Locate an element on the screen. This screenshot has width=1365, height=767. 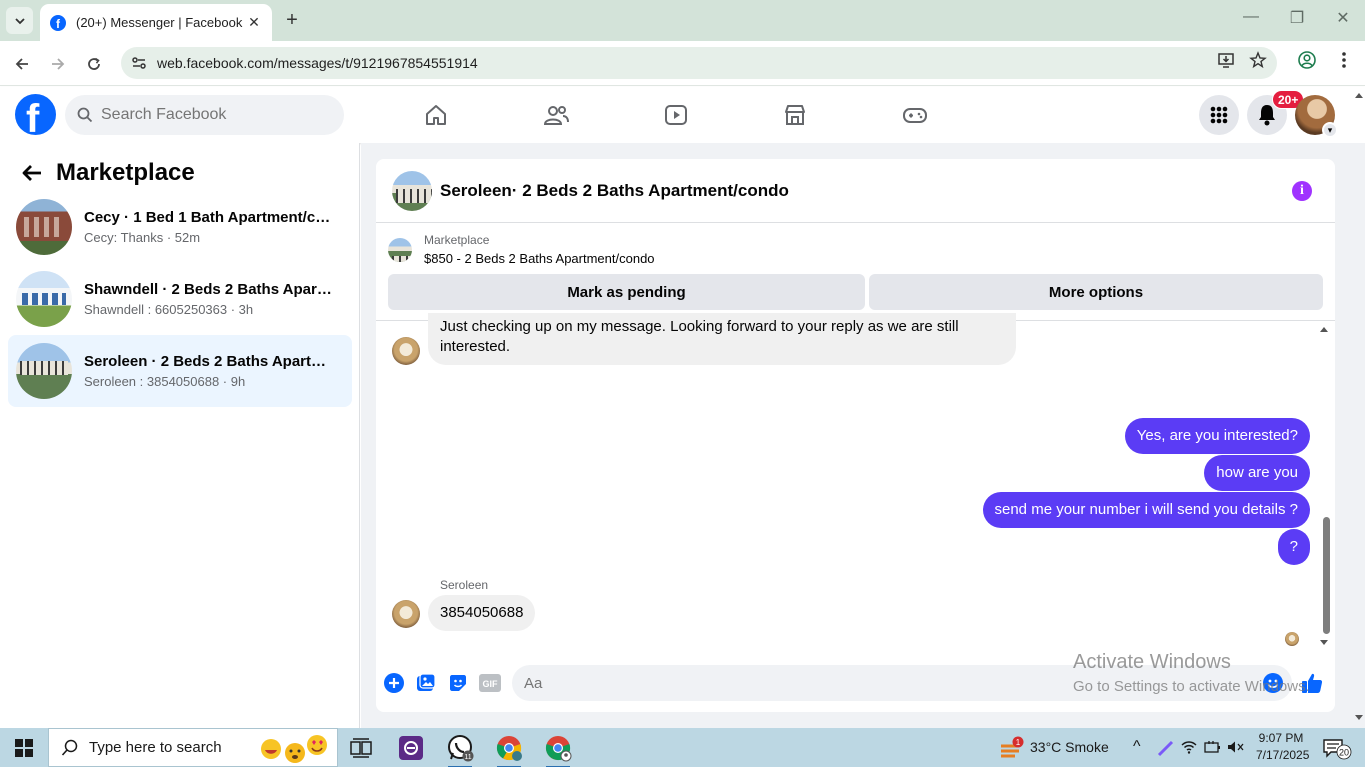
notification-center-button: 20 is located at coordinates (1337, 750).